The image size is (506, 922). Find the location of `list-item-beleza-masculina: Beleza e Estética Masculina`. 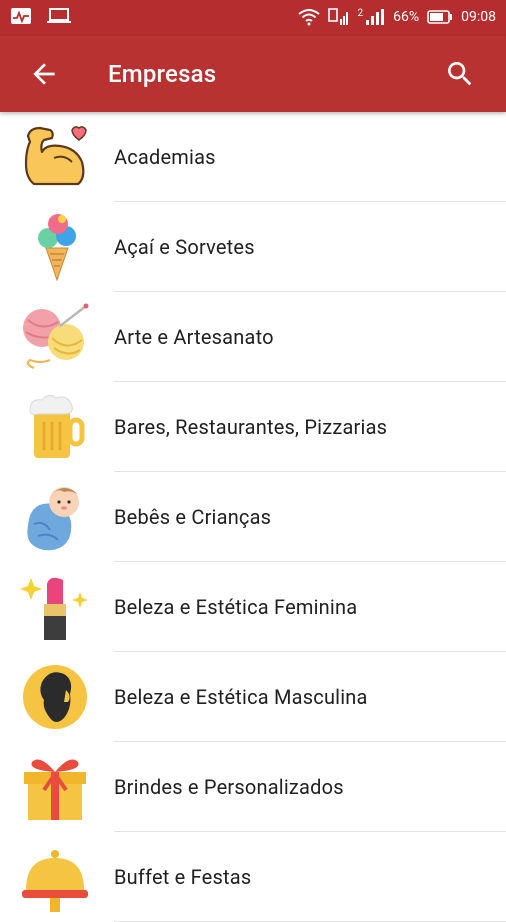

list-item-beleza-masculina: Beleza e Estética Masculina is located at coordinates (253, 697).